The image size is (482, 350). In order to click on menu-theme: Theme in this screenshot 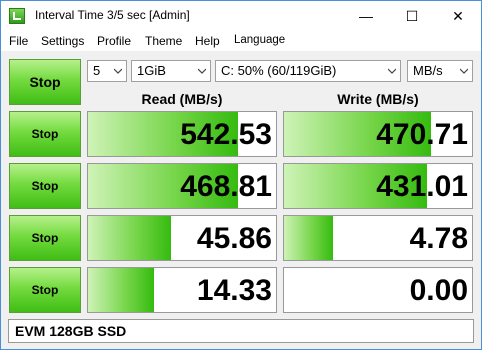, I will do `click(163, 41)`.